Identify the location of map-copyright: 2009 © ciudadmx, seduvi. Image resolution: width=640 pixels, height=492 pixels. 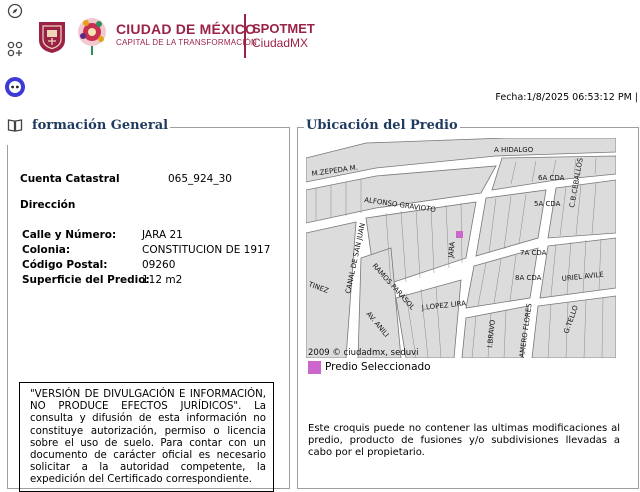
(363, 353).